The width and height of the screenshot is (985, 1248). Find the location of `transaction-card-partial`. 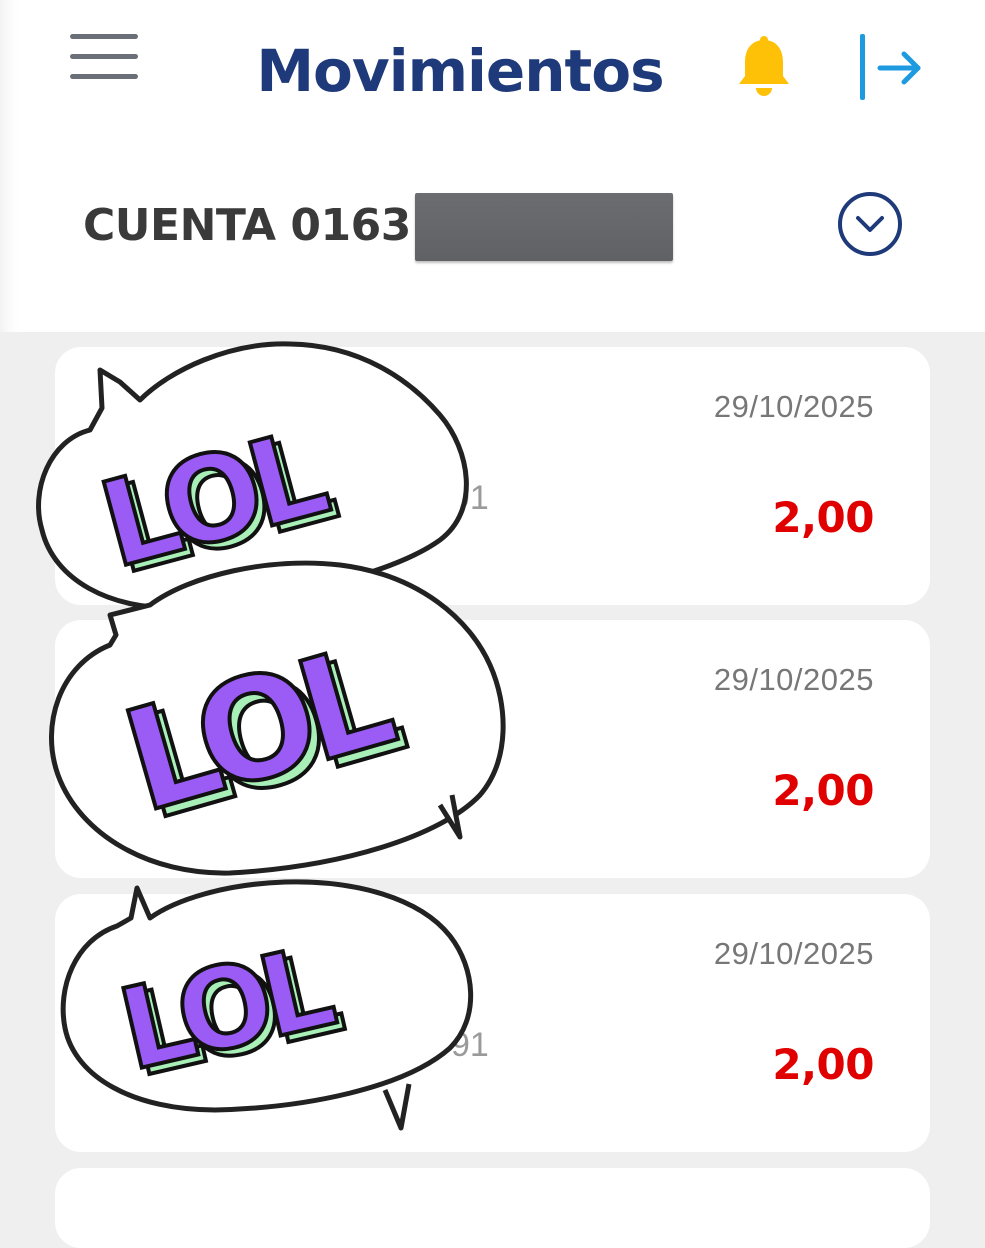

transaction-card-partial is located at coordinates (492, 1208).